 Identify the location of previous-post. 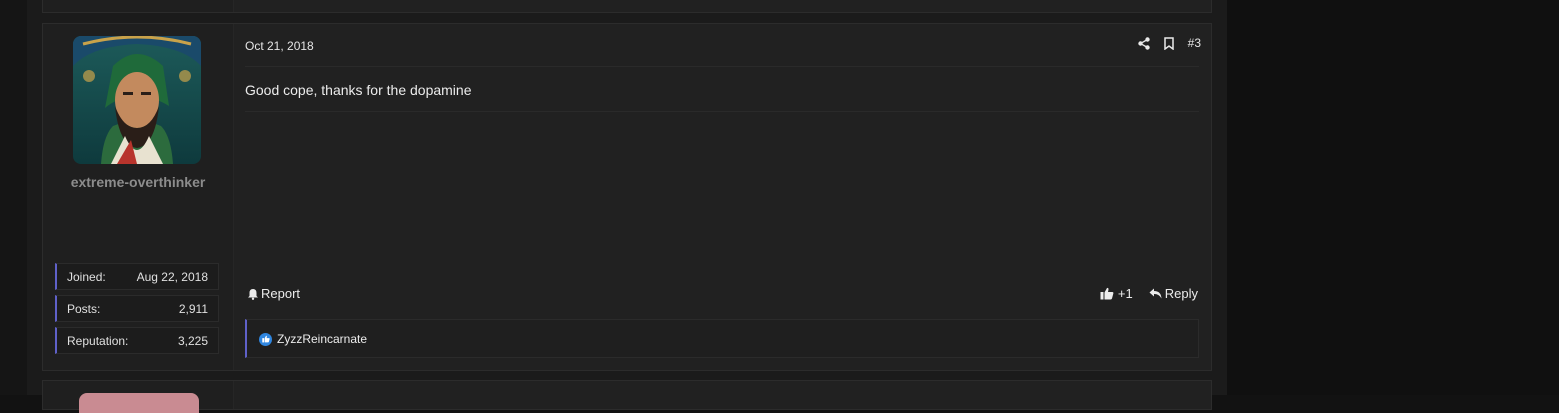
(627, 6).